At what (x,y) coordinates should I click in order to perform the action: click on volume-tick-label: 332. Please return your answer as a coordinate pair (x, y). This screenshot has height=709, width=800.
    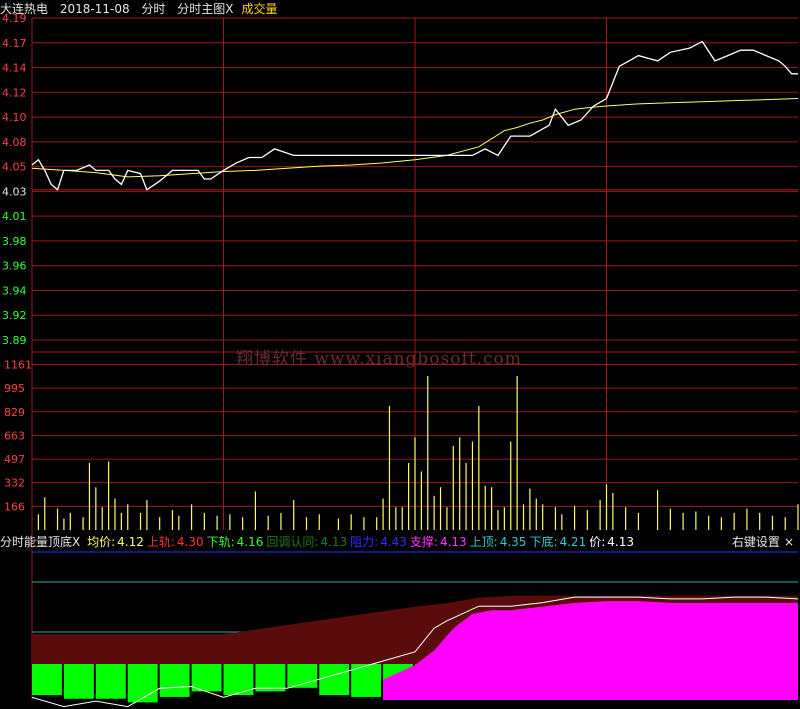
    Looking at the image, I should click on (14, 483).